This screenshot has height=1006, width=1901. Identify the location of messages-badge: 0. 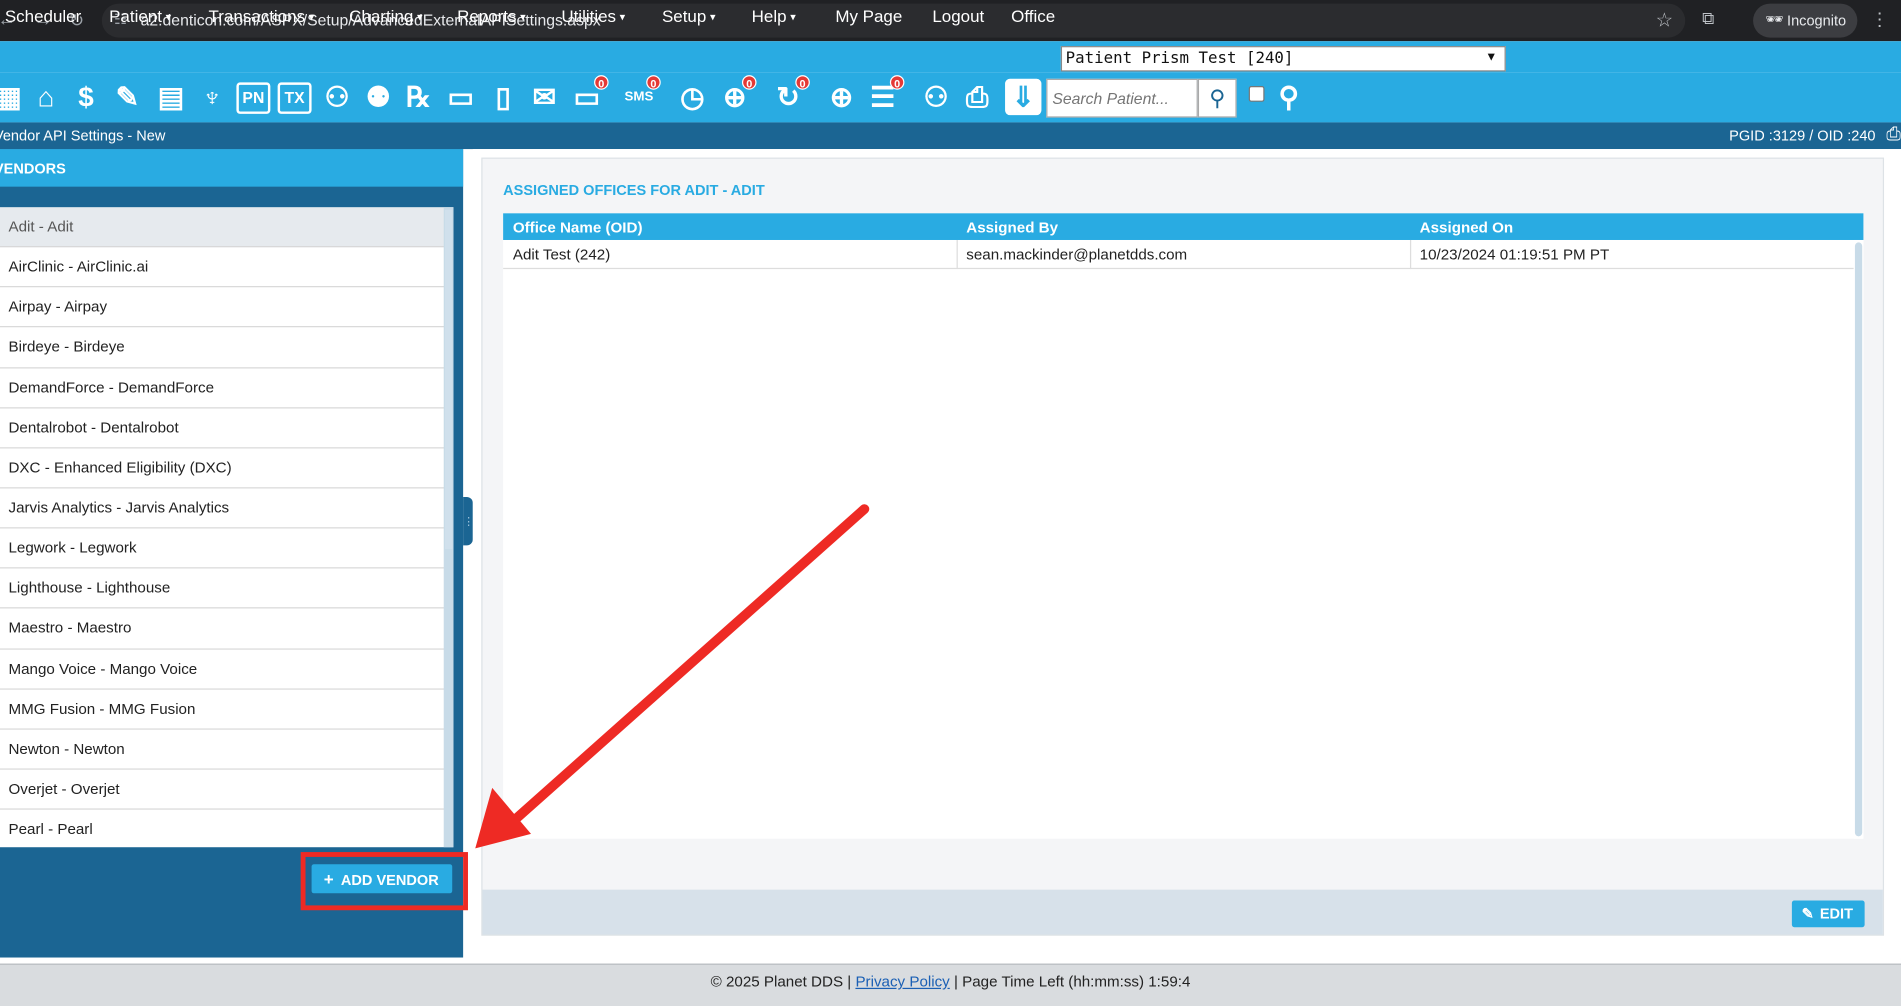
(601, 82).